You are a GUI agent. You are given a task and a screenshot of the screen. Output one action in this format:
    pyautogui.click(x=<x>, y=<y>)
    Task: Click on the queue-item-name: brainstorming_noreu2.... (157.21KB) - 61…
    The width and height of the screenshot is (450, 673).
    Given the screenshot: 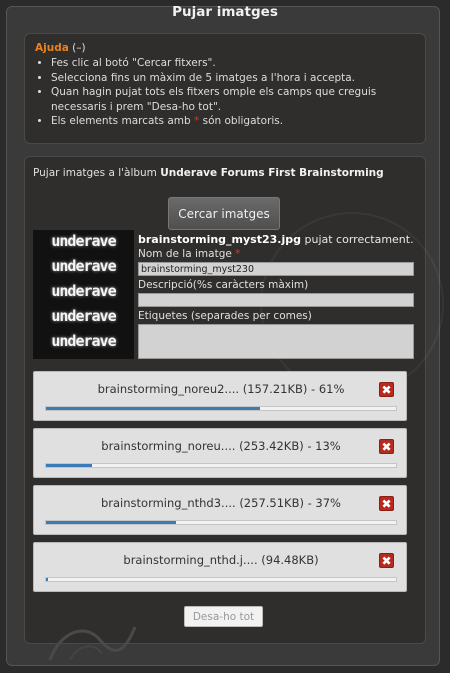 What is the action you would take?
    pyautogui.click(x=221, y=389)
    